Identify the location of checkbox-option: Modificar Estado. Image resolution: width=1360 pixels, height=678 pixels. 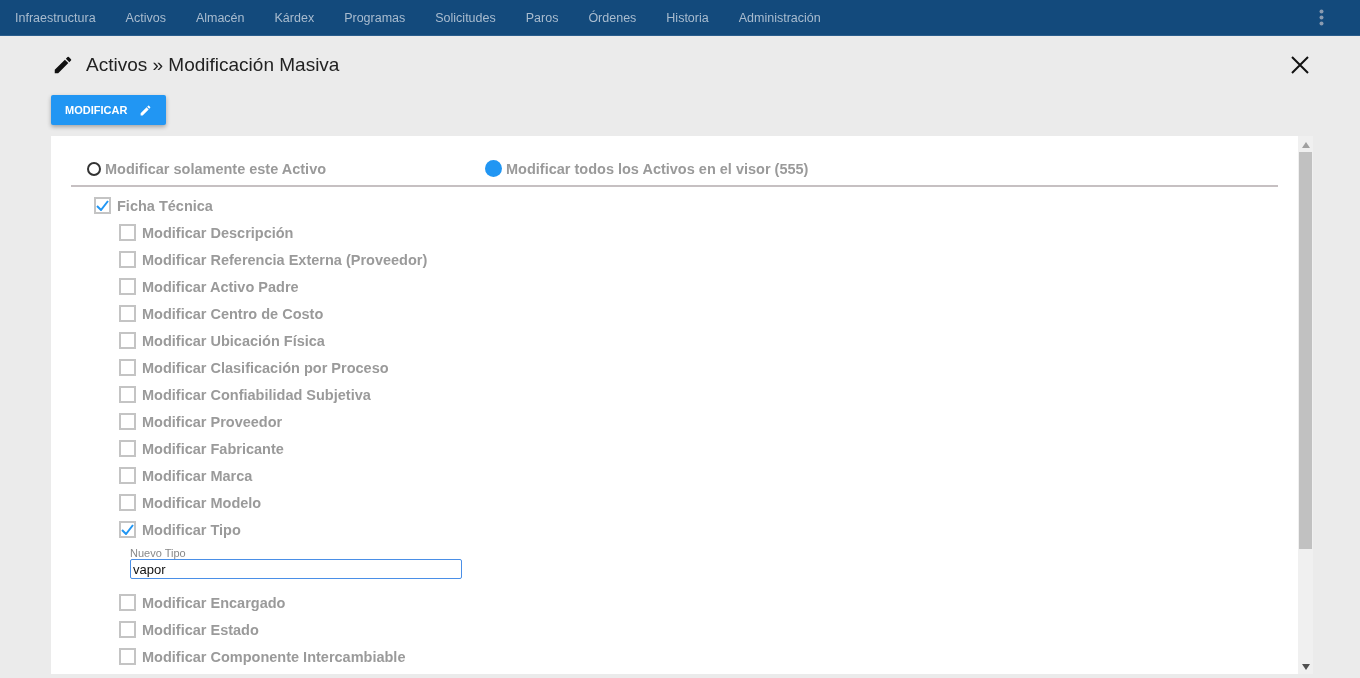
(674, 629).